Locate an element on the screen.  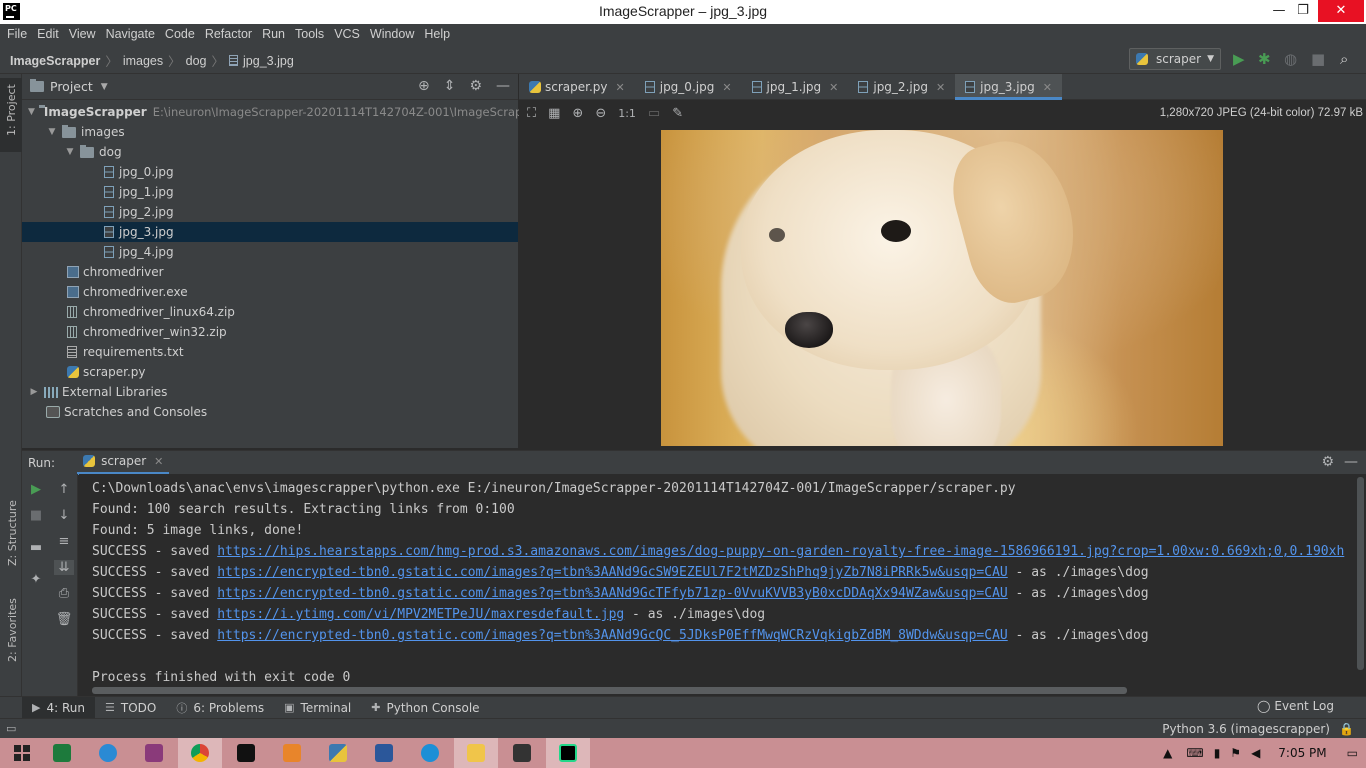
network-icon: ⚑ is located at coordinates (1235, 753).